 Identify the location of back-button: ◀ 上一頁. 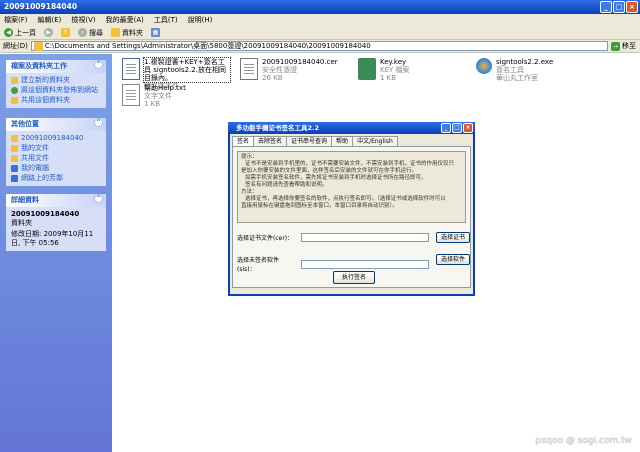
(20, 33).